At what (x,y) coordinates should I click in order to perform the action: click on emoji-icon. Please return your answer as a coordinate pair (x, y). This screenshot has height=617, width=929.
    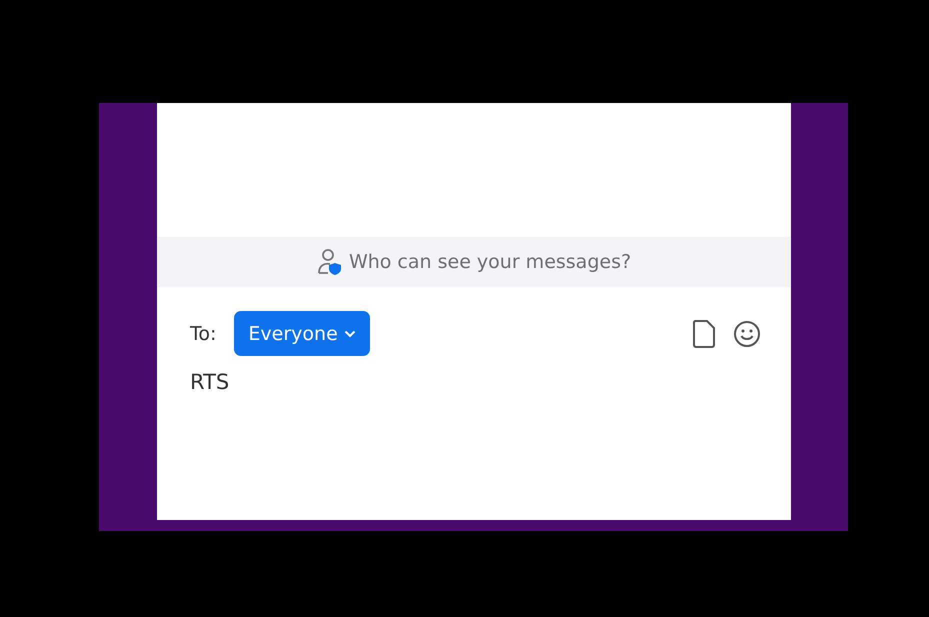
    Looking at the image, I should click on (747, 334).